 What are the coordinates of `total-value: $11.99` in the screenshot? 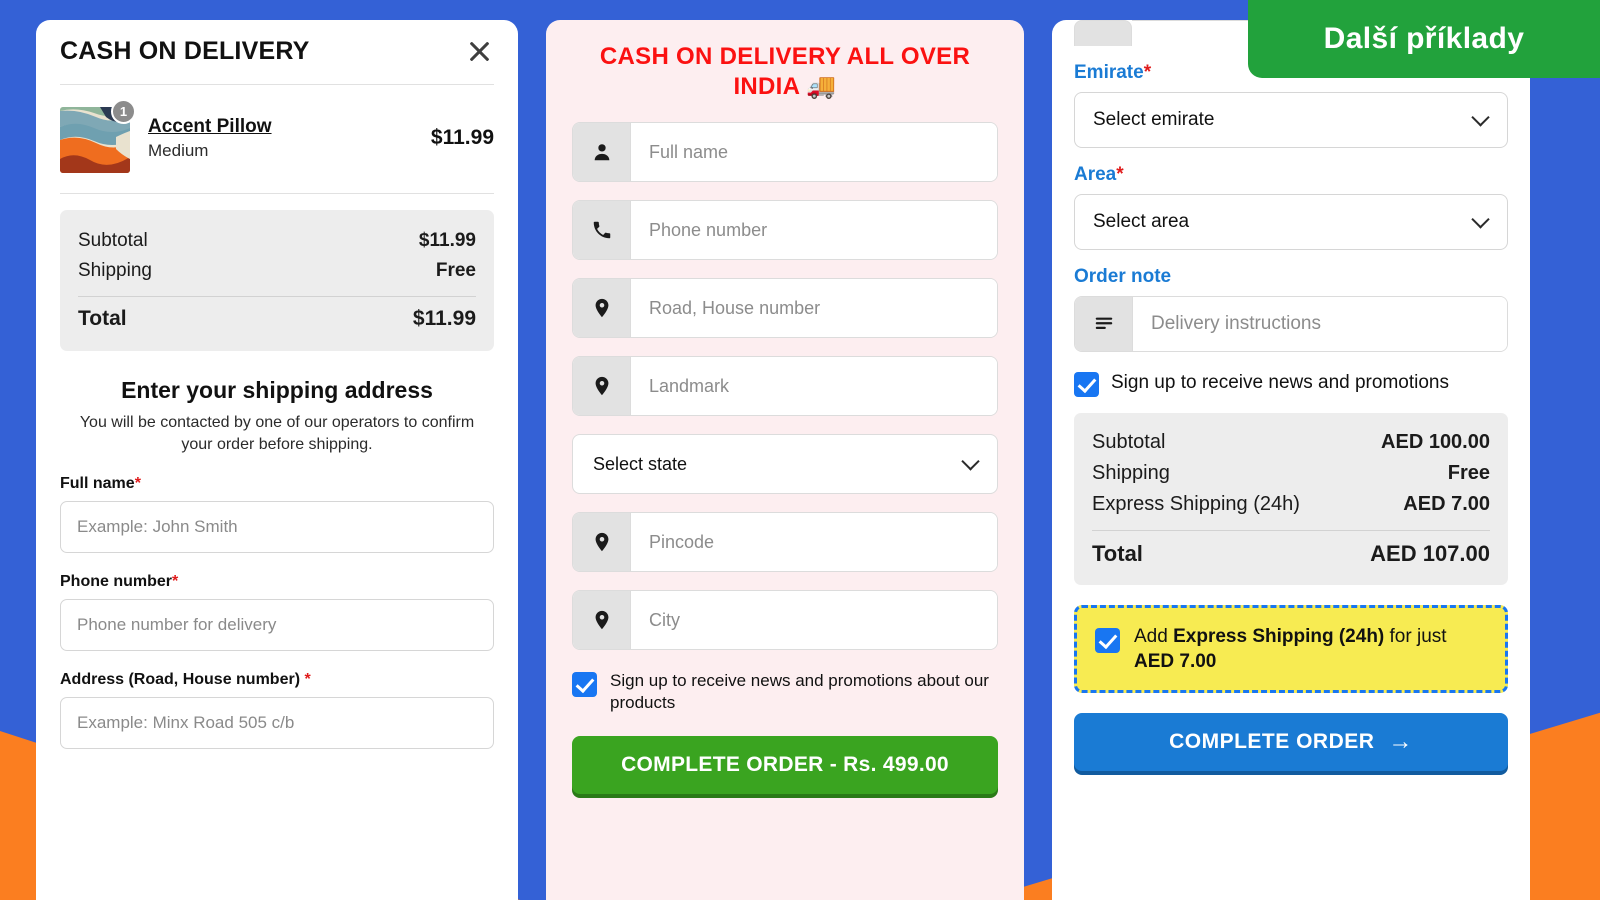 It's located at (444, 318).